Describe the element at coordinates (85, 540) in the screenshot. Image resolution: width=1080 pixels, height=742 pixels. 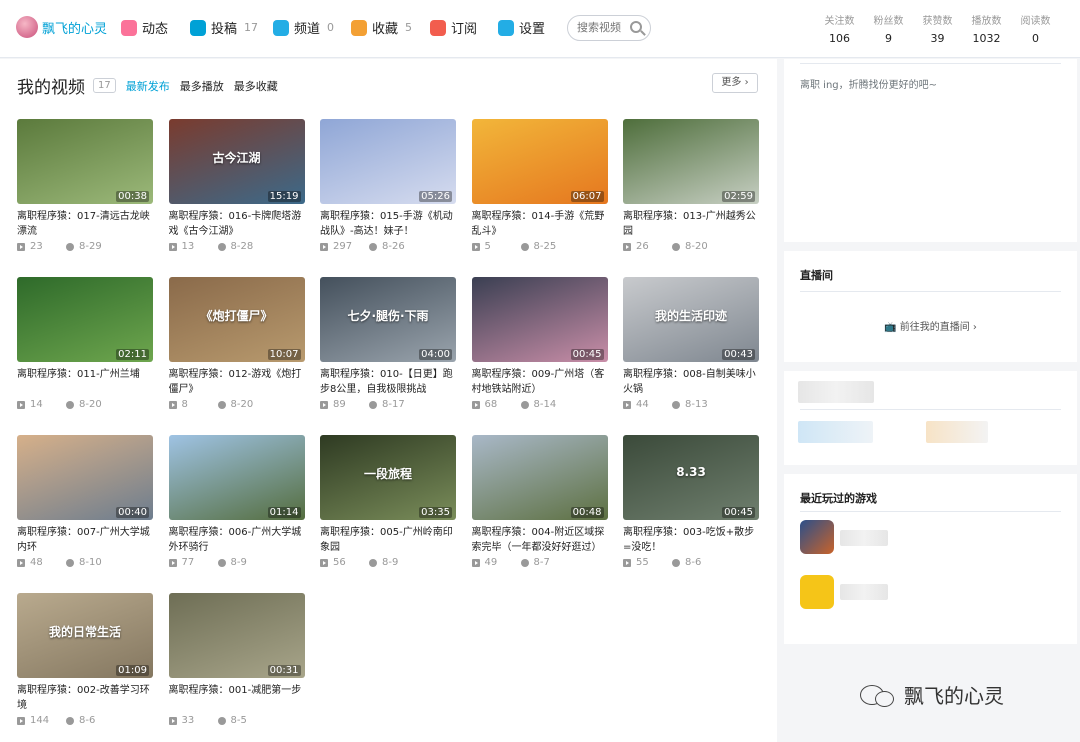
I see `video-title: 离职程序猿：007-广州大学城内环` at that location.